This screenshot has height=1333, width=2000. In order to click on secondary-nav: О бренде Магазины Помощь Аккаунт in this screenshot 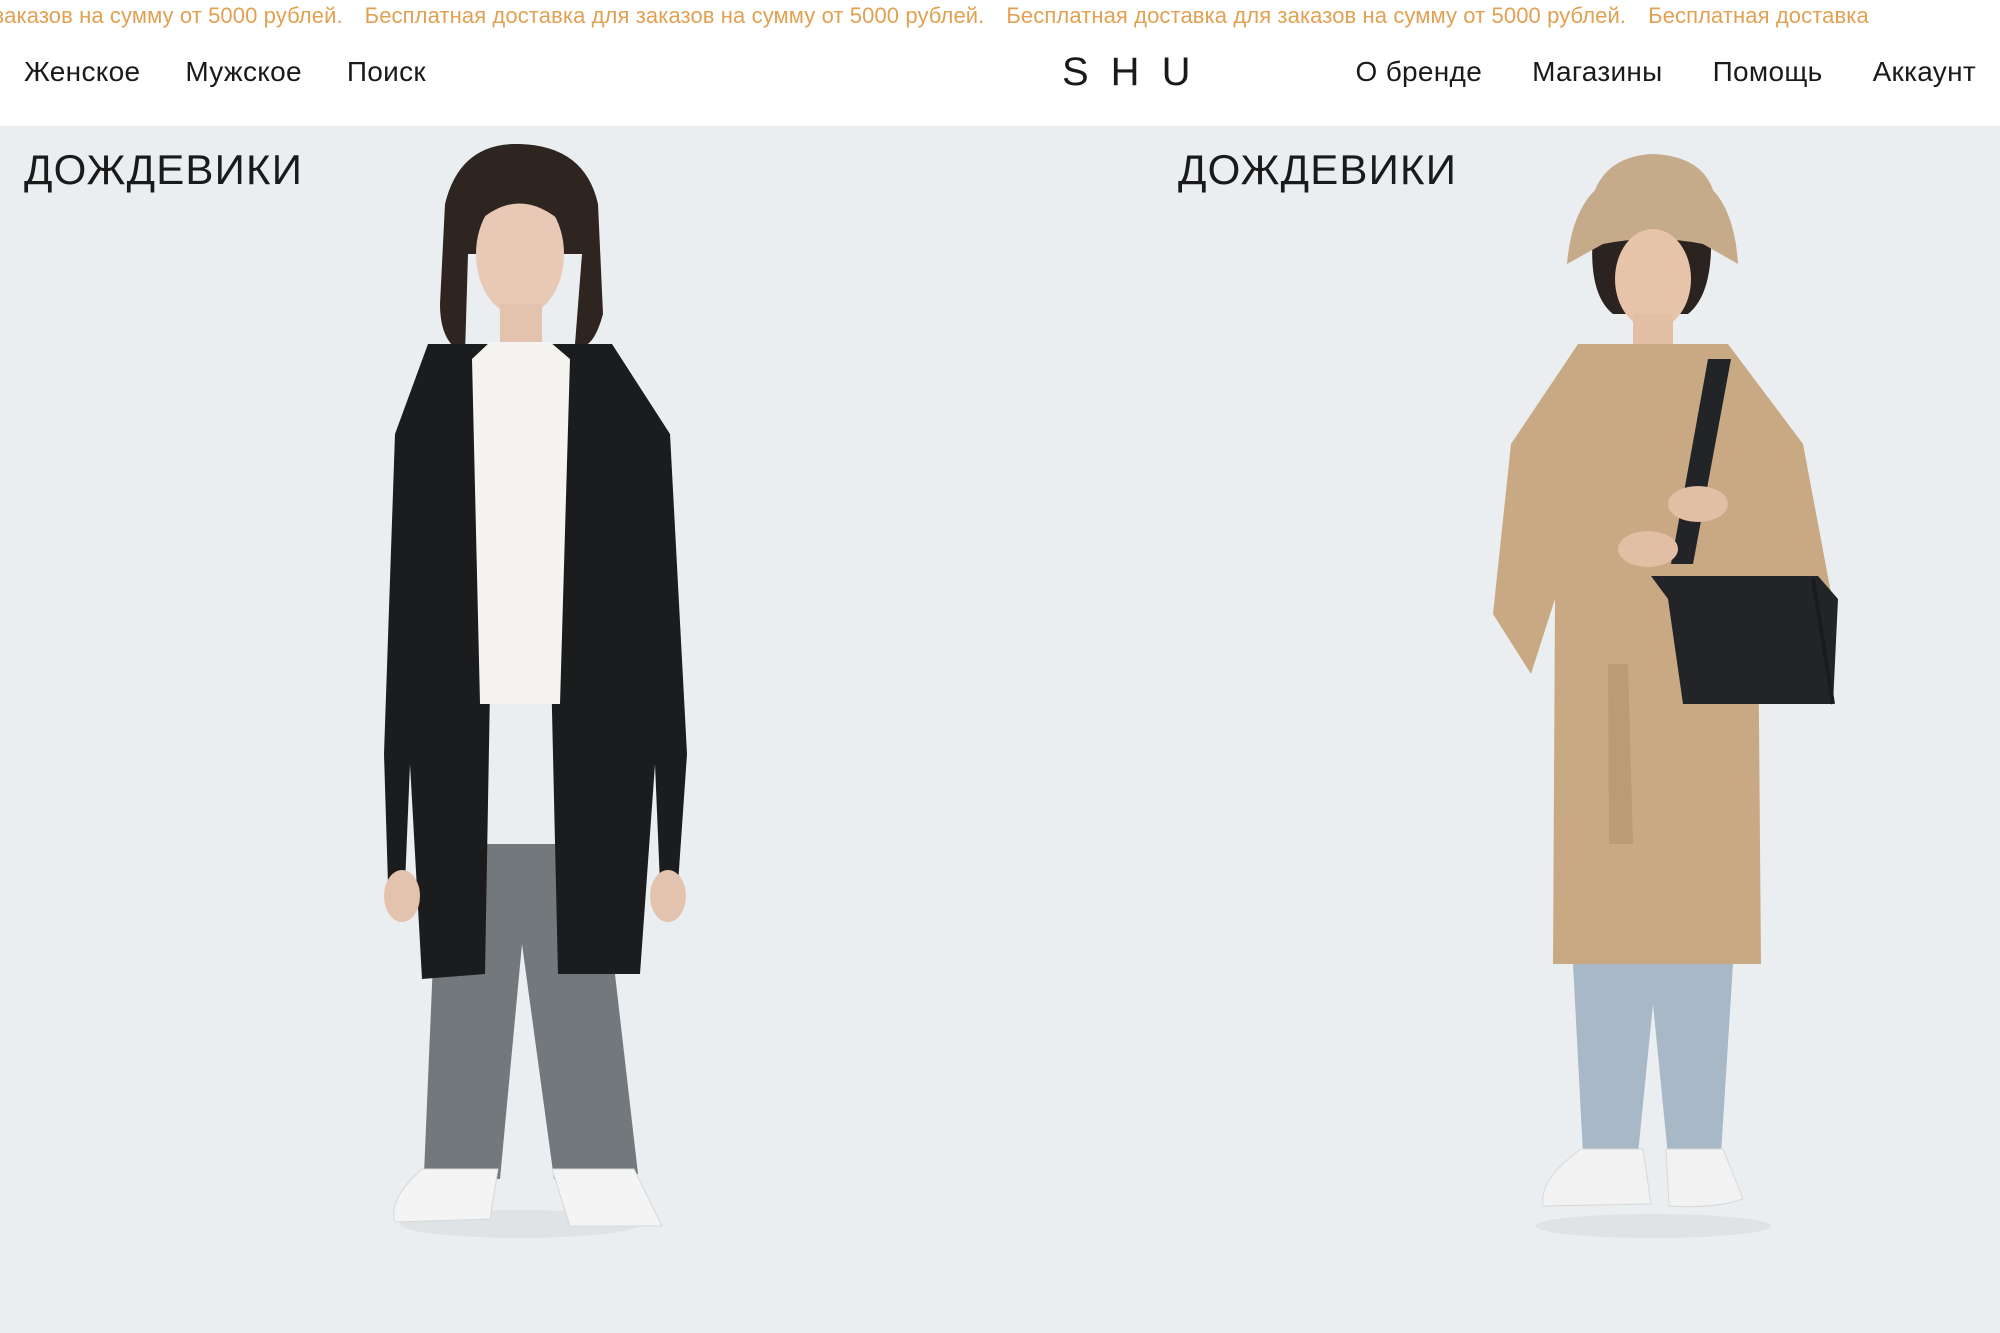, I will do `click(1666, 72)`.